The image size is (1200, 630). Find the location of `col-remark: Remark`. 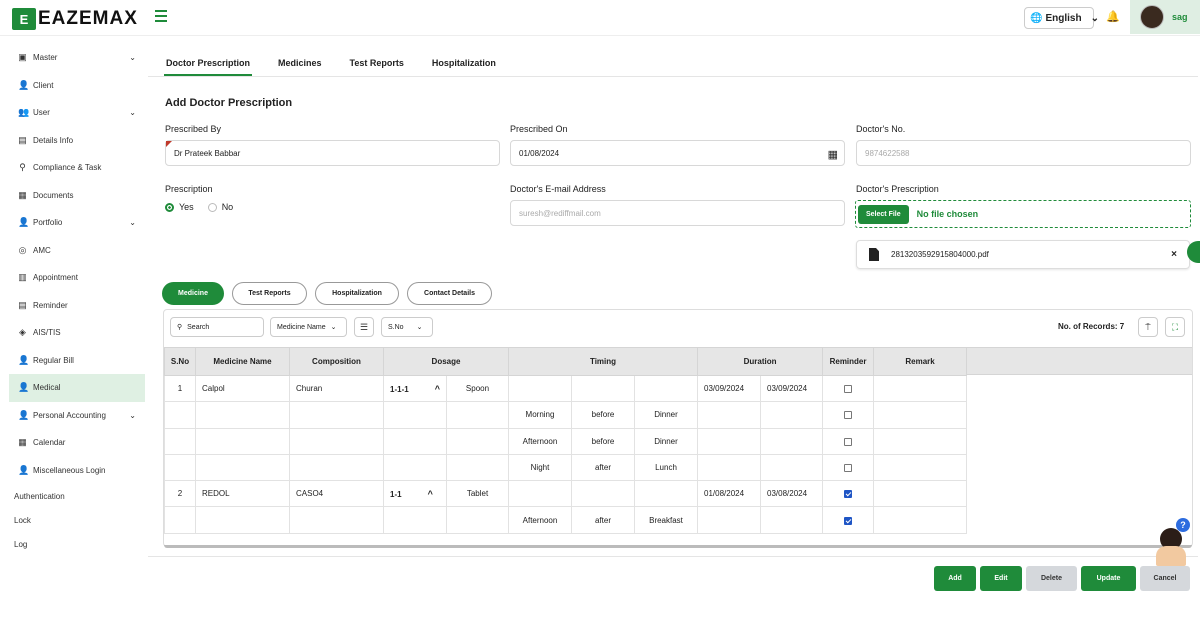

col-remark: Remark is located at coordinates (920, 361).